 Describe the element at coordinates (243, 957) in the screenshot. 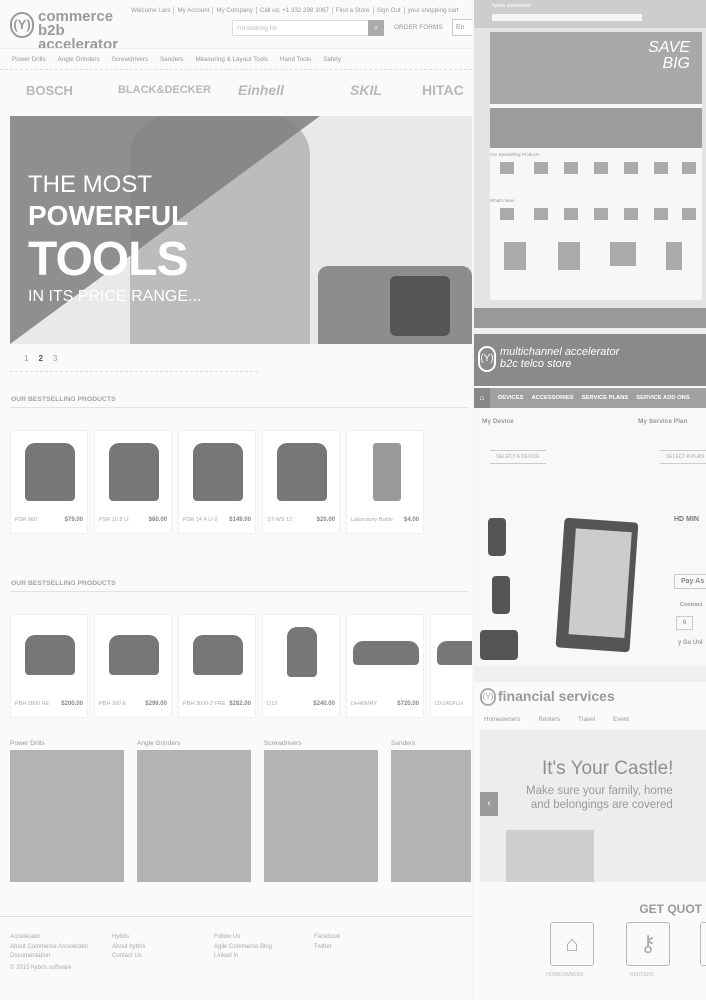

I see `footer-link: Linked In` at that location.